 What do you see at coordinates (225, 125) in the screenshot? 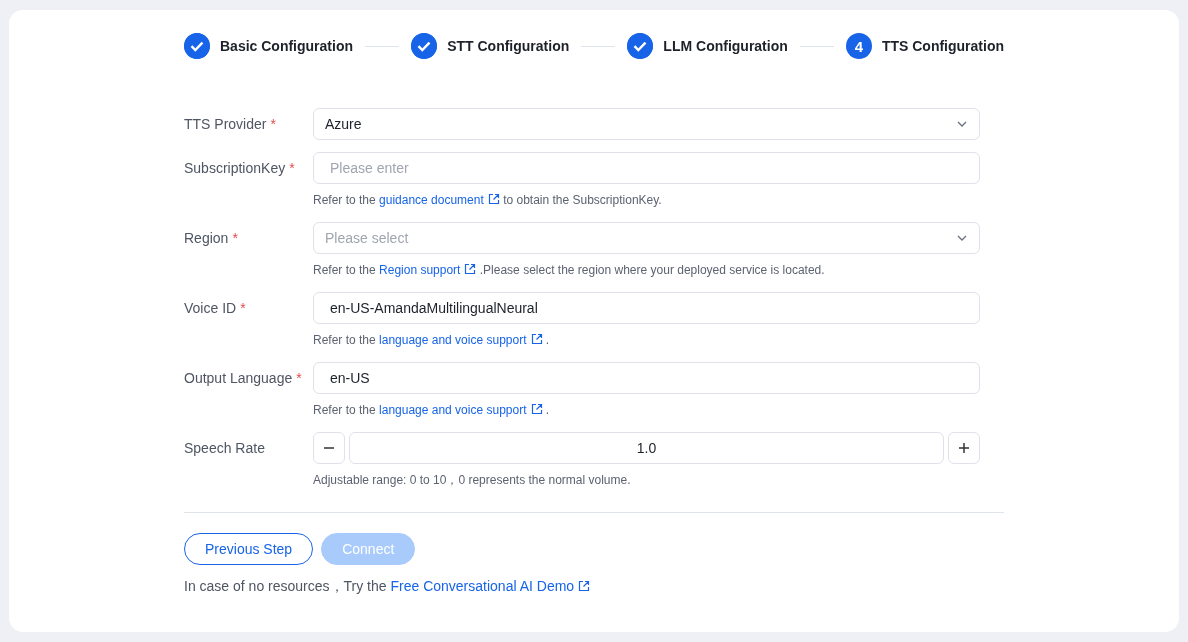
I see `field-label: TTS Provider` at bounding box center [225, 125].